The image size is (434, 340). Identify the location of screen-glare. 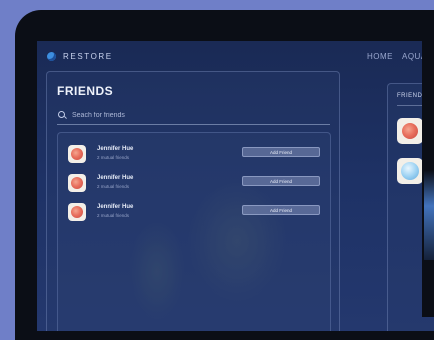
(429, 215).